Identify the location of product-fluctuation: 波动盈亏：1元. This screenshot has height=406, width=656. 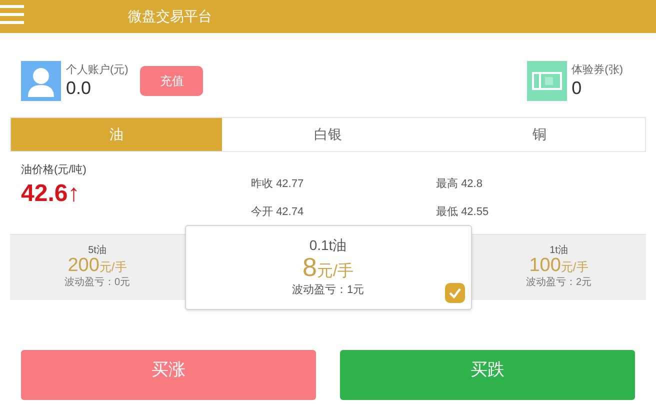
(328, 290).